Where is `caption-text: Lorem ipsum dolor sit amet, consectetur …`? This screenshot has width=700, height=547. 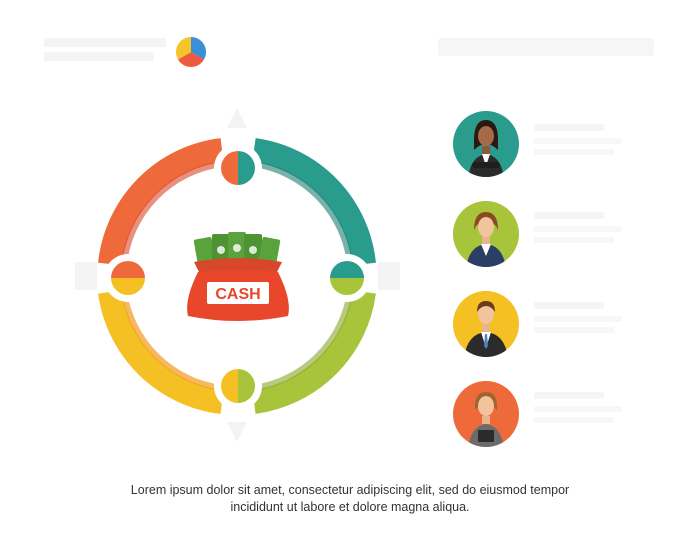
caption-text: Lorem ipsum dolor sit amet, consectetur … is located at coordinates (350, 499).